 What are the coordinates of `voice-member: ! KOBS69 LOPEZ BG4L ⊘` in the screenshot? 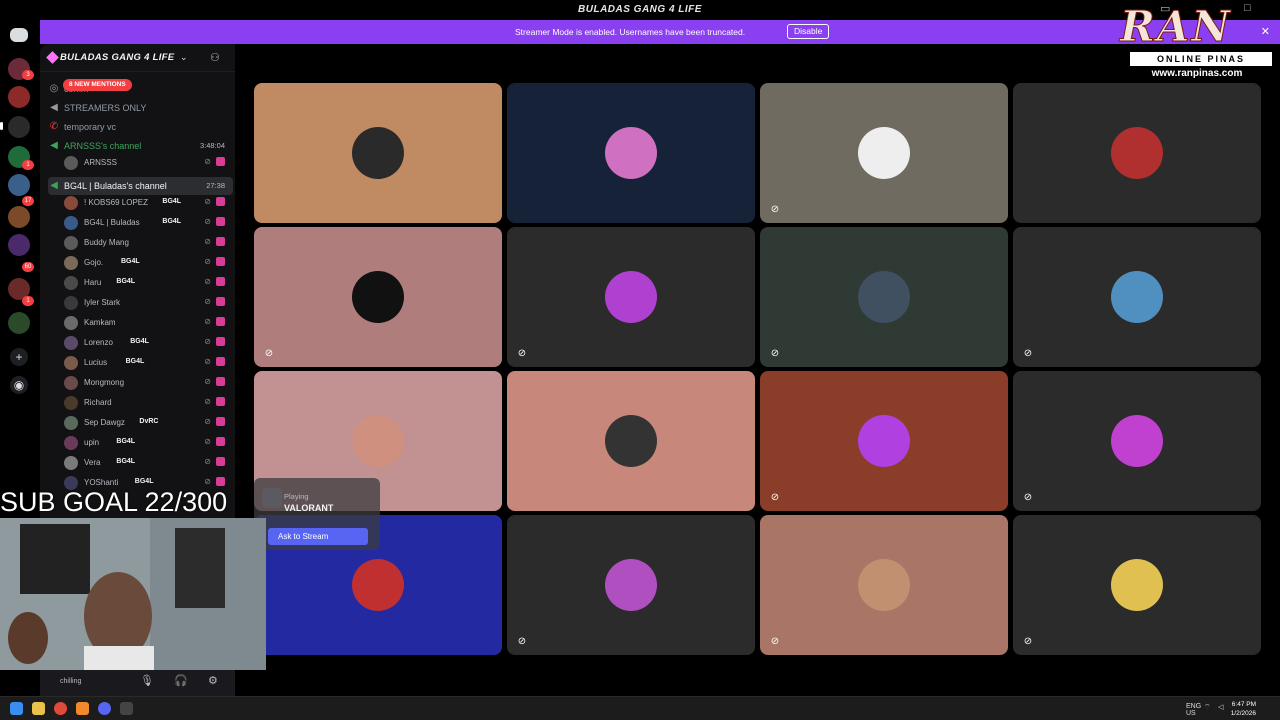 It's located at (146, 203).